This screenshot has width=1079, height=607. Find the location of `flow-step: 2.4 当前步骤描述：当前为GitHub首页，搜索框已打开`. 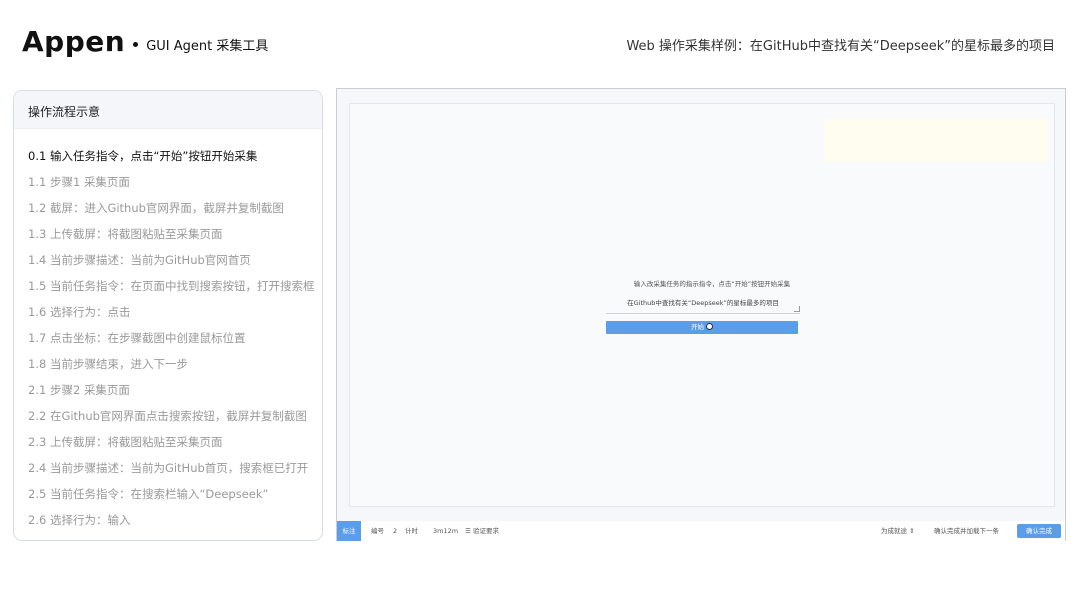

flow-step: 2.4 当前步骤描述：当前为GitHub首页，搜索框已打开 is located at coordinates (175, 468).